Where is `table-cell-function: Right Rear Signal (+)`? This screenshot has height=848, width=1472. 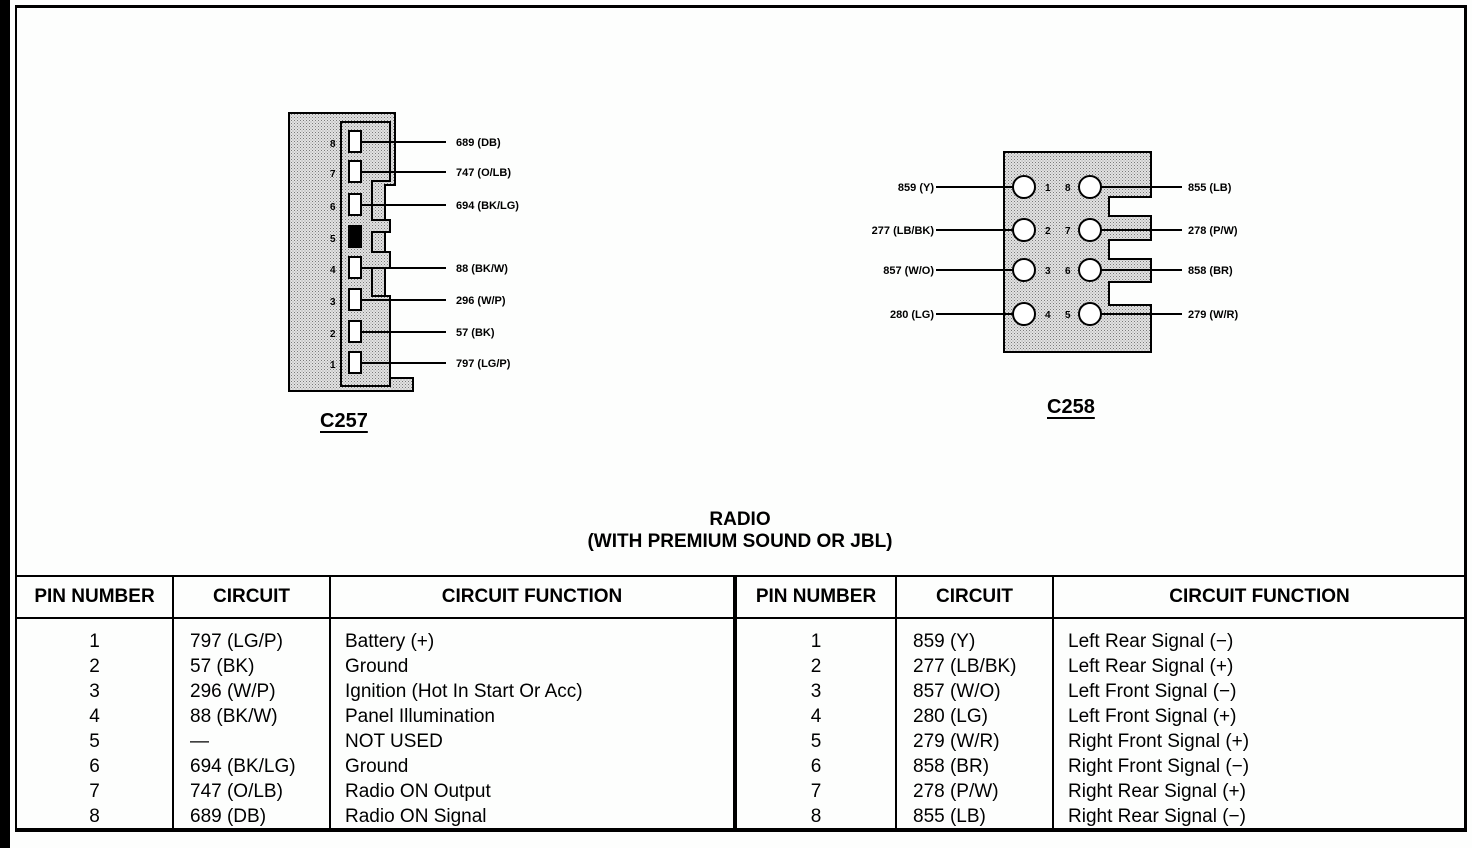 table-cell-function: Right Rear Signal (+) is located at coordinates (1157, 791).